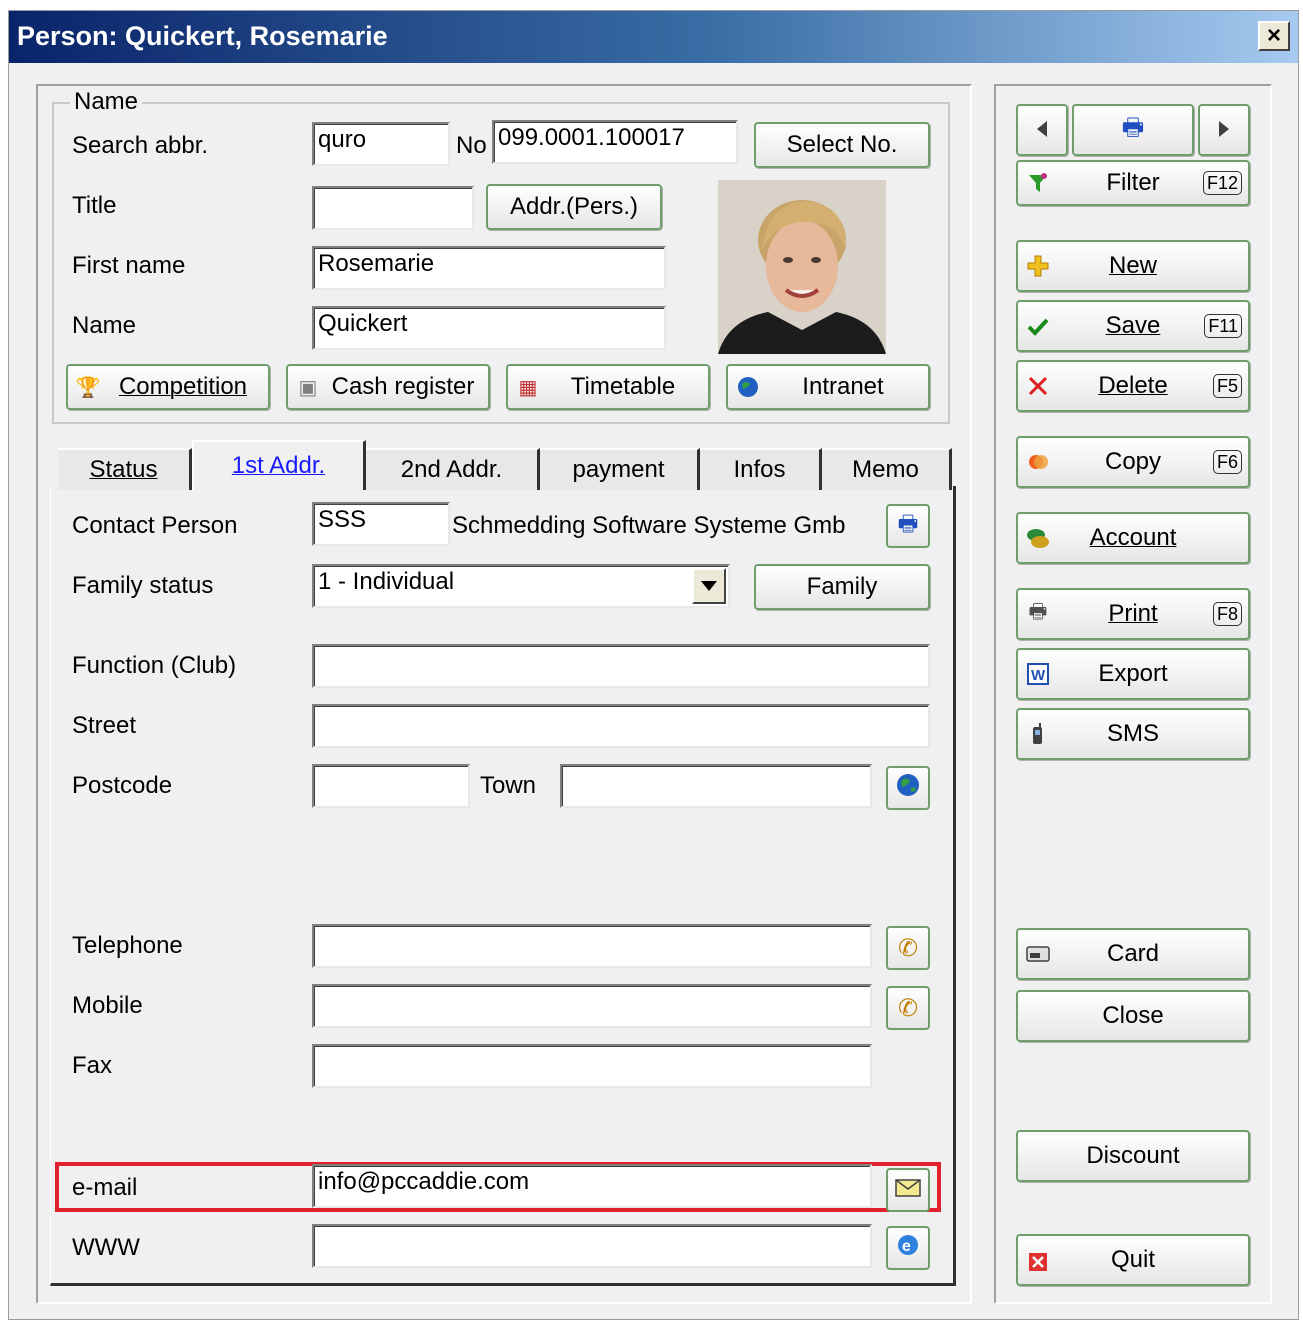  I want to click on arrow-left-icon, so click(1042, 130).